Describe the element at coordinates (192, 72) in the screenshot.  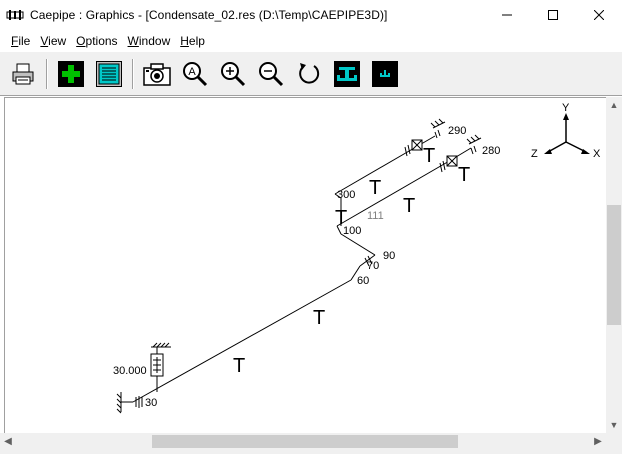
I see `svg-text: A` at that location.